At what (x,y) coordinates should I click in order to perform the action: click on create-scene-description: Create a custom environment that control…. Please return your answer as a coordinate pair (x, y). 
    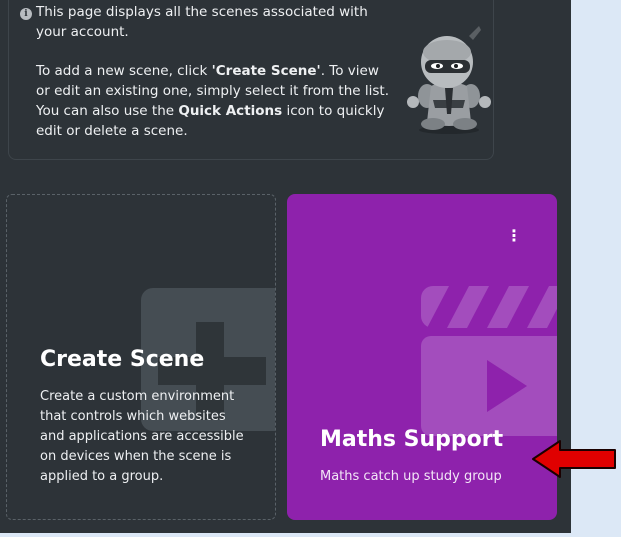
    Looking at the image, I should click on (142, 436).